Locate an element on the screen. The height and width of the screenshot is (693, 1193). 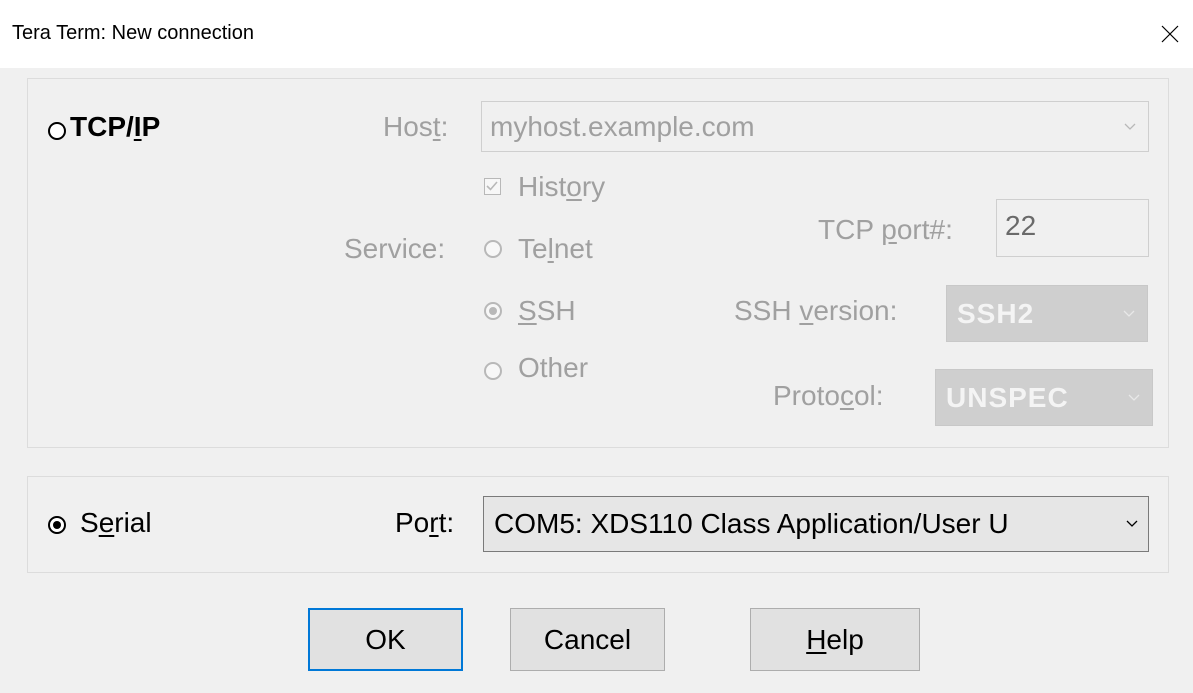
telnet-radio is located at coordinates (493, 249).